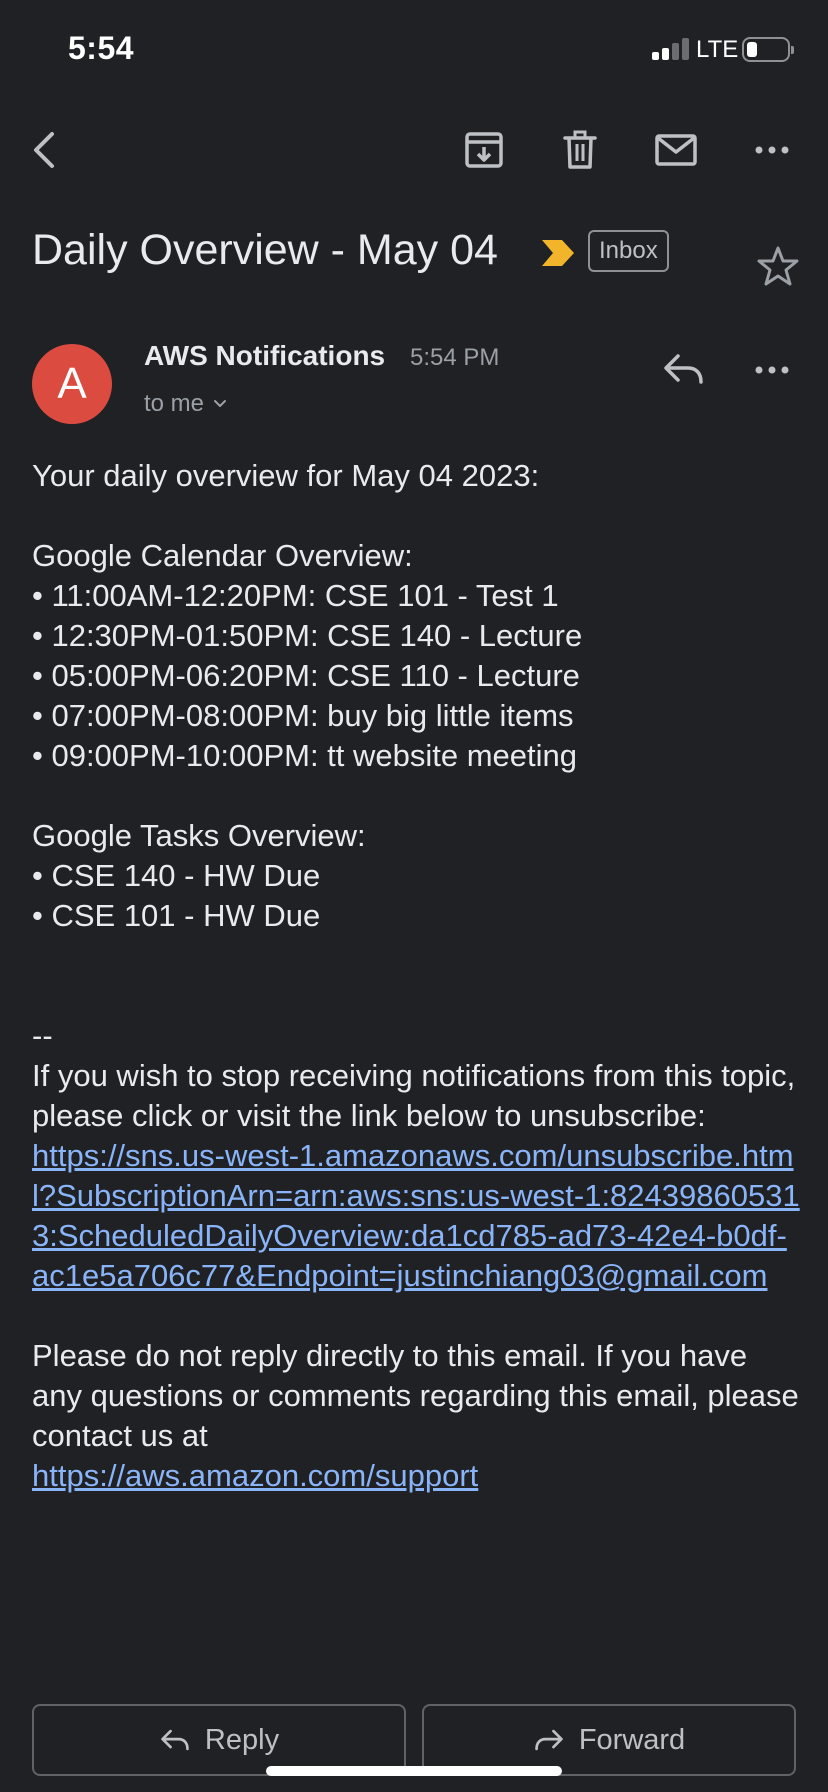 This screenshot has height=1792, width=828. Describe the element at coordinates (549, 1740) in the screenshot. I see `forward-icon` at that location.